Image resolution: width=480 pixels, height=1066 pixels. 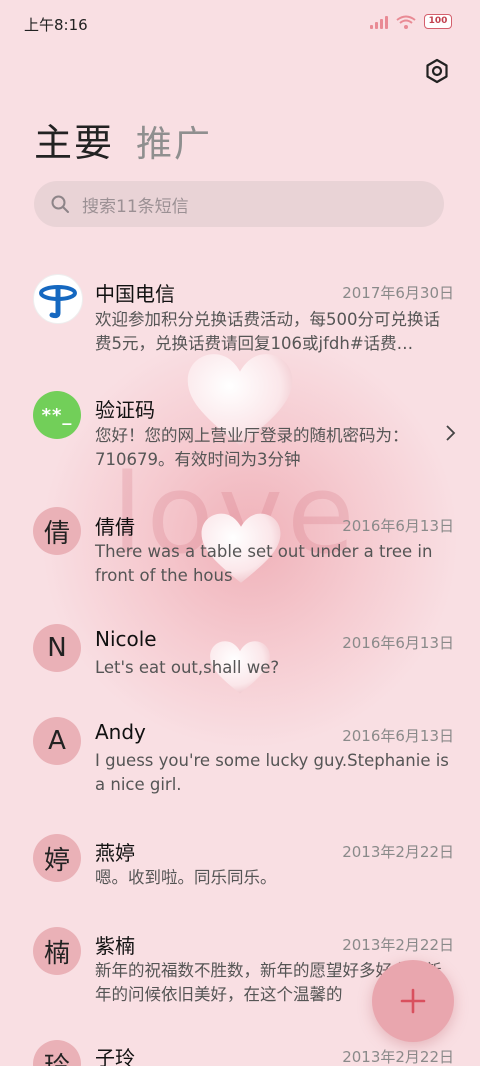 I want to click on conversation-item: 婷 燕婷 2013年2月22日 嗯。收到啦。同乐同乐。, so click(x=240, y=867).